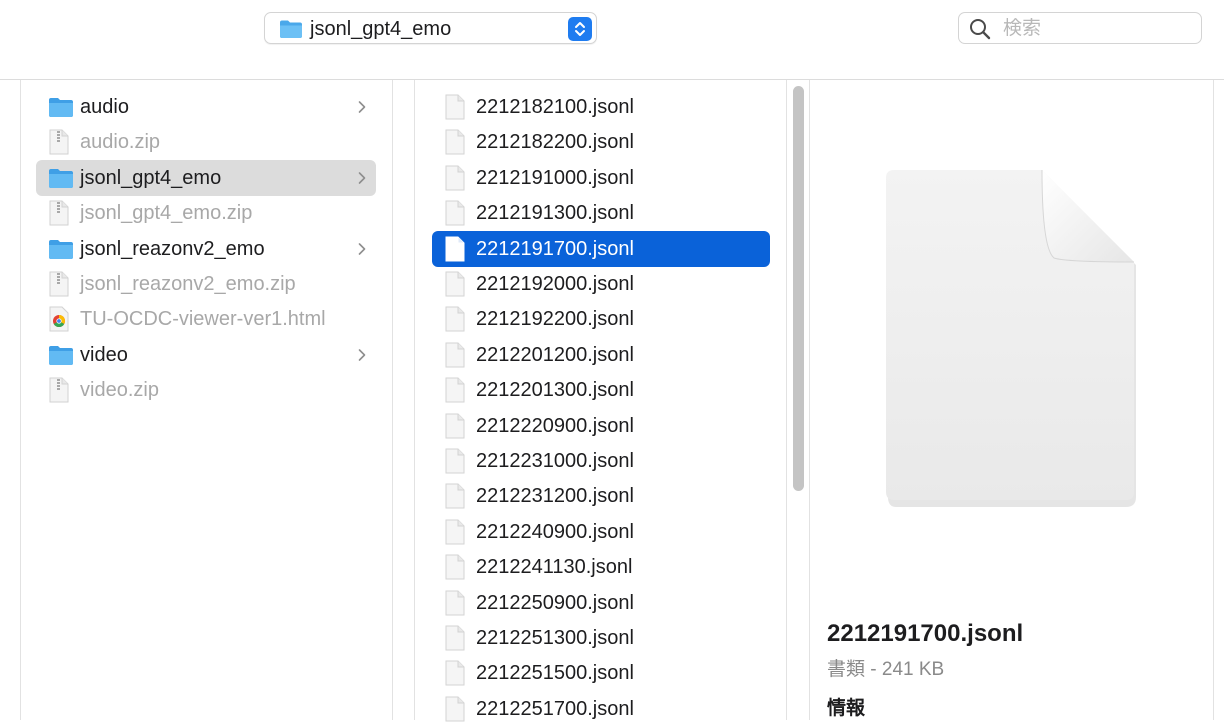 The height and width of the screenshot is (727, 1224). What do you see at coordinates (601, 426) in the screenshot?
I see `file-row: 2212220900.jsonl` at bounding box center [601, 426].